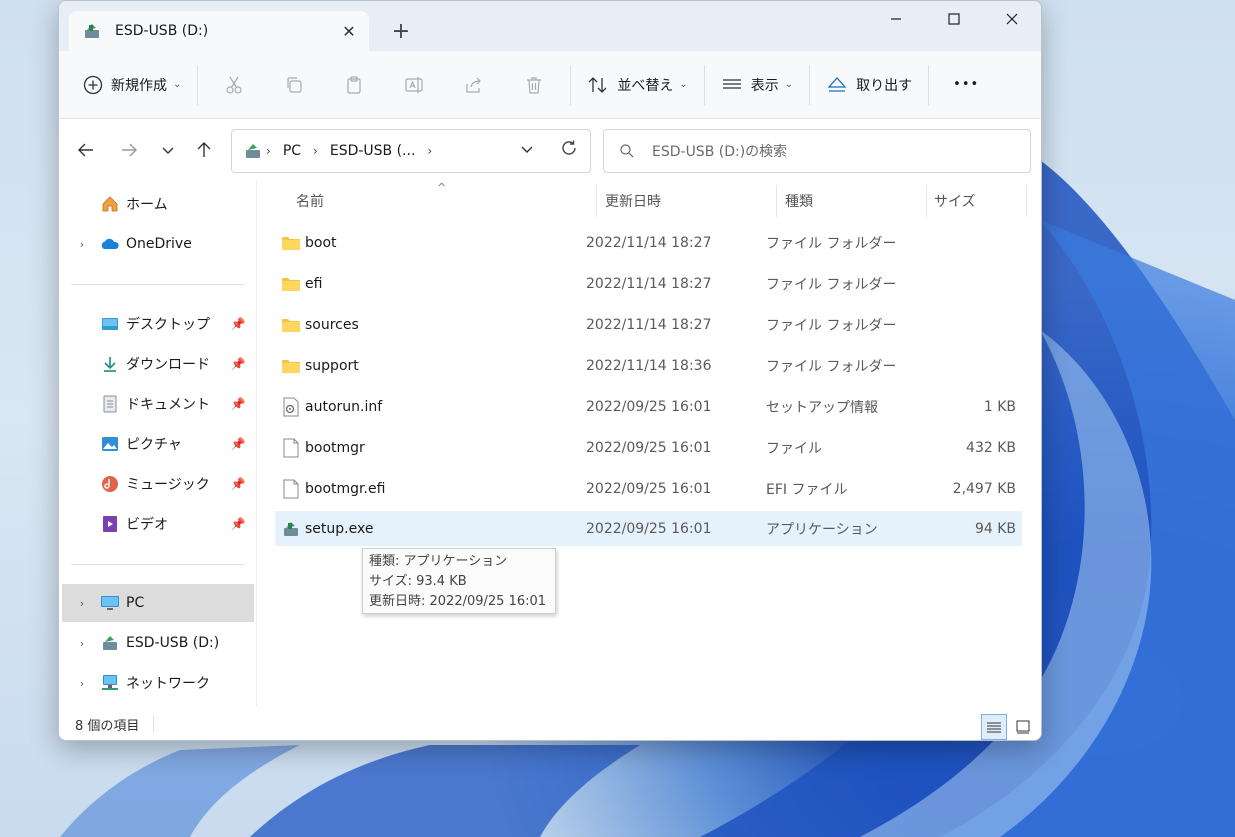 This screenshot has height=837, width=1235. What do you see at coordinates (158, 244) in the screenshot?
I see `sidebar-item-onedrive: › OneDrive` at bounding box center [158, 244].